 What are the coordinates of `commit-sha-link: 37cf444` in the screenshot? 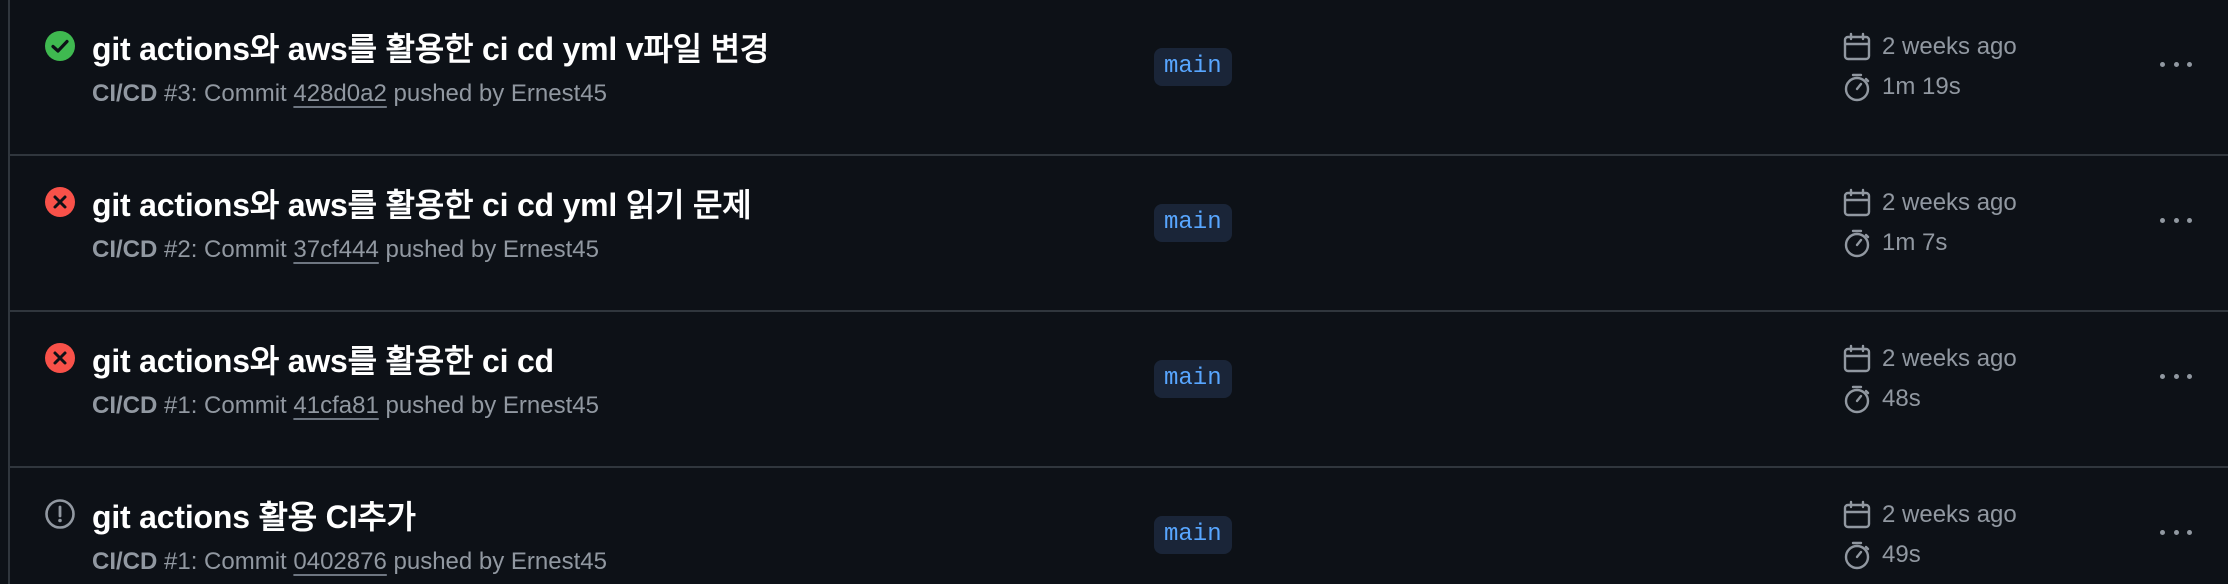 It's located at (335, 249).